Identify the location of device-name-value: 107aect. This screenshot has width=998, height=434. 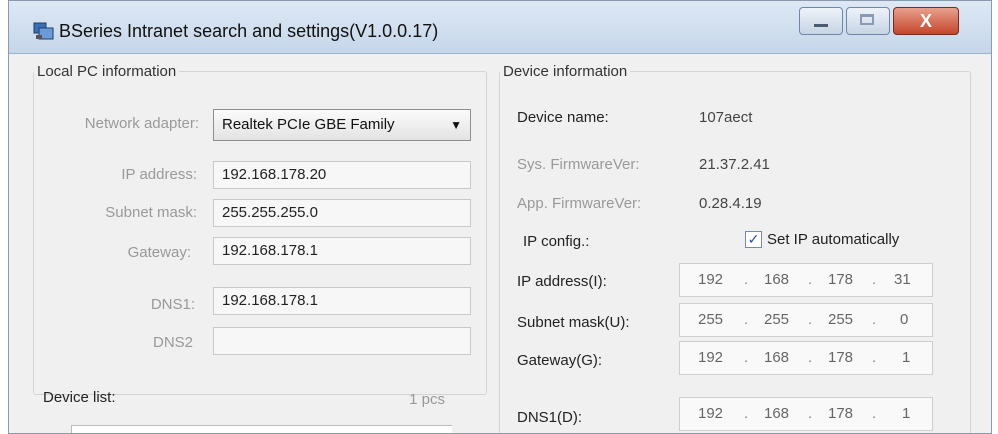
(726, 117).